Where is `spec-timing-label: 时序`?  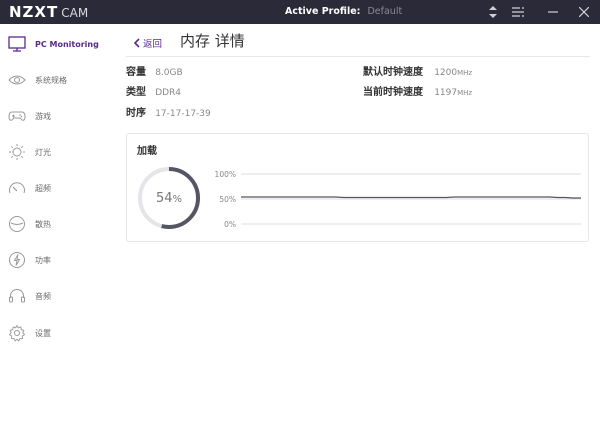 spec-timing-label: 时序 is located at coordinates (136, 113).